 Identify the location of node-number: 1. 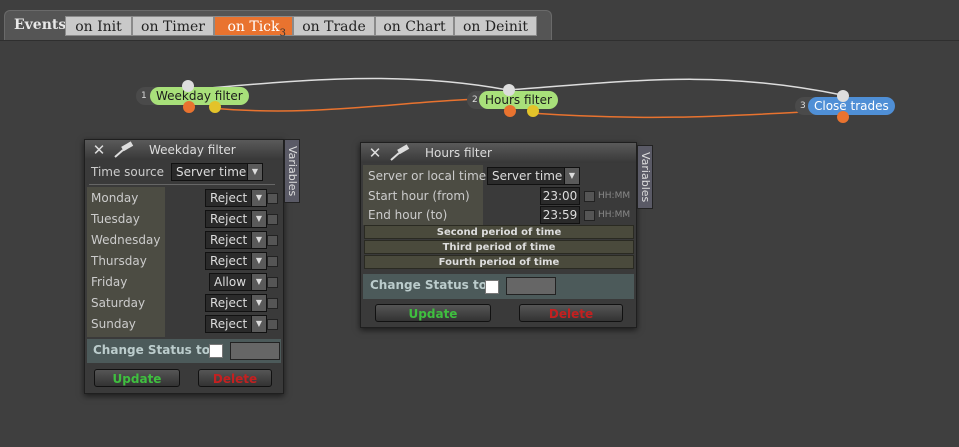
(144, 96).